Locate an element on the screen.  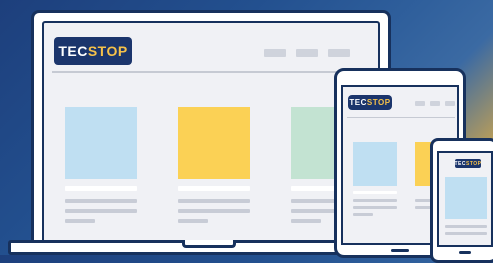
phone-device: TEC STOP is located at coordinates (461, 200).